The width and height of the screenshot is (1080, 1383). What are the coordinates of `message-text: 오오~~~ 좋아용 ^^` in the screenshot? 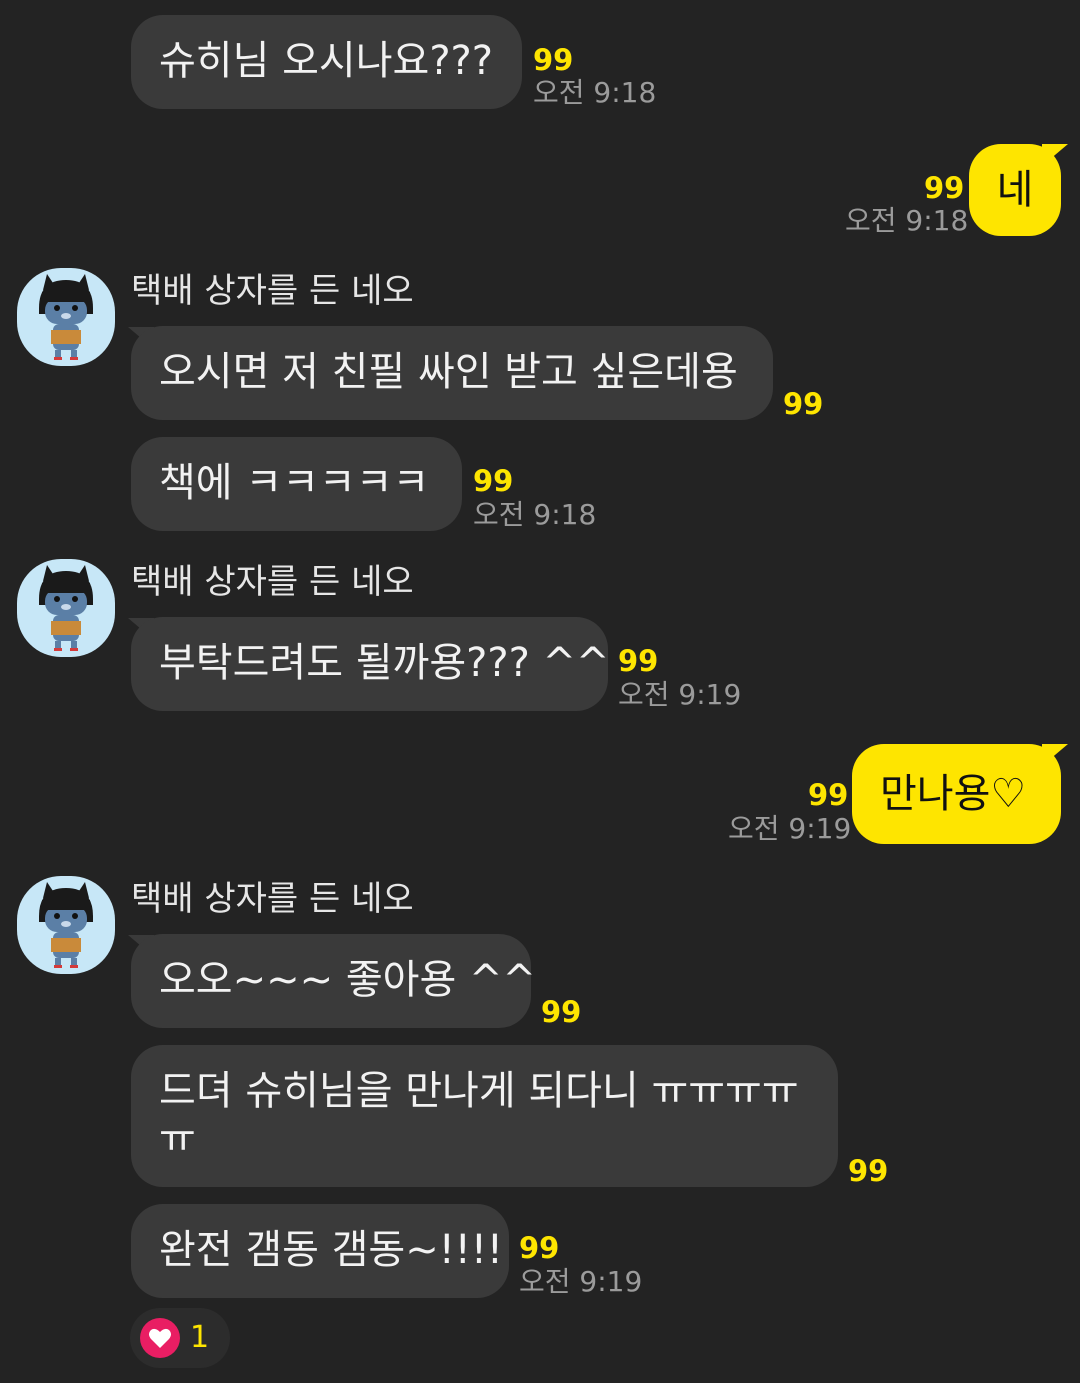 It's located at (348, 980).